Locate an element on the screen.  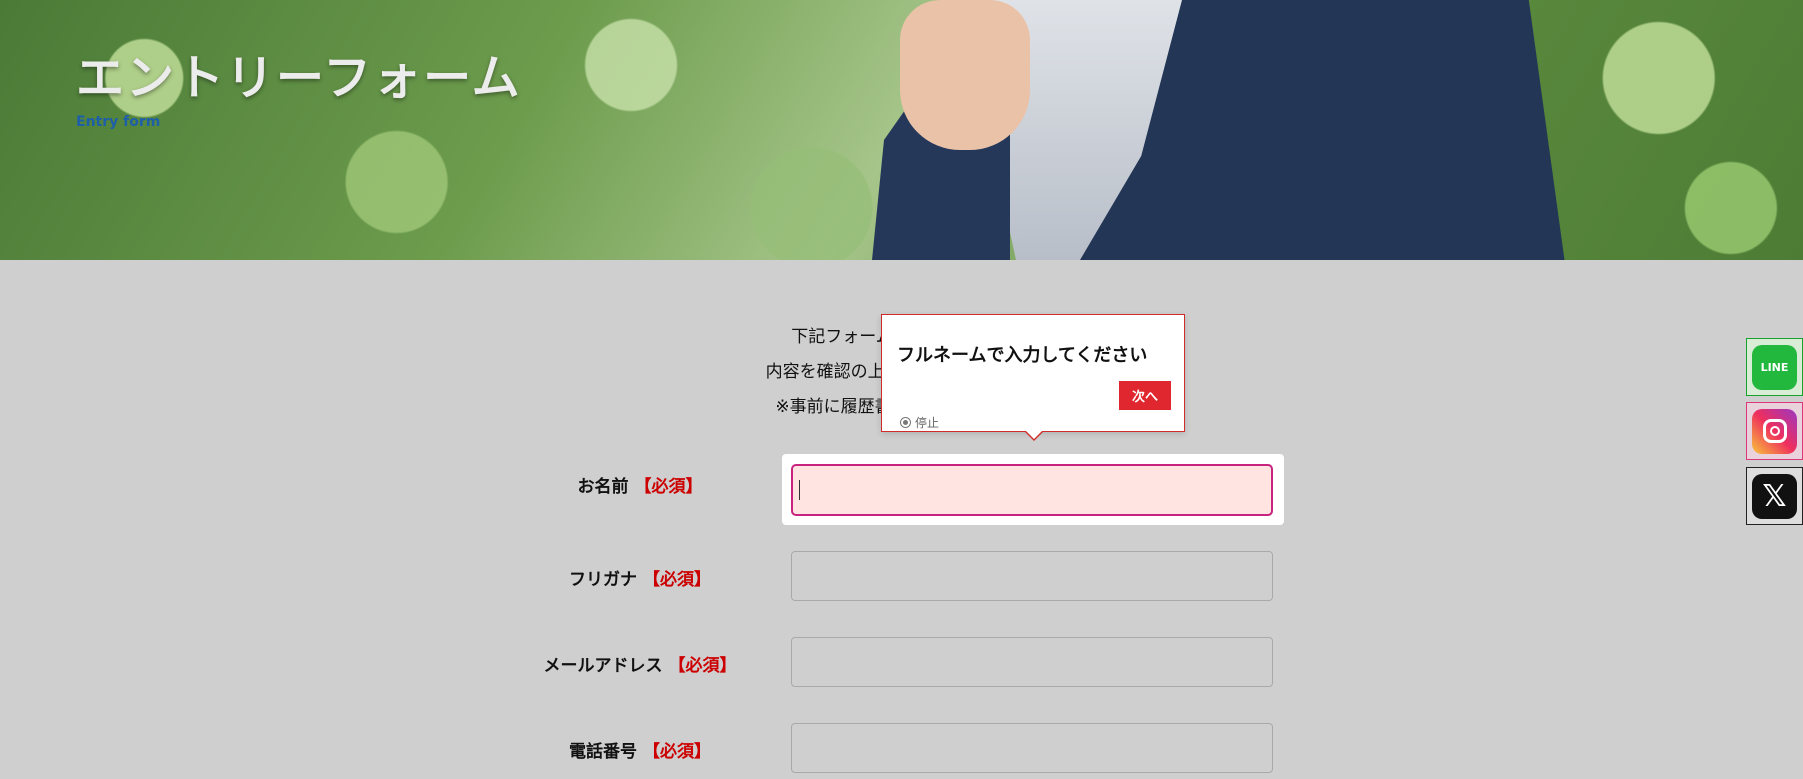
instagram-icon is located at coordinates (1774, 431).